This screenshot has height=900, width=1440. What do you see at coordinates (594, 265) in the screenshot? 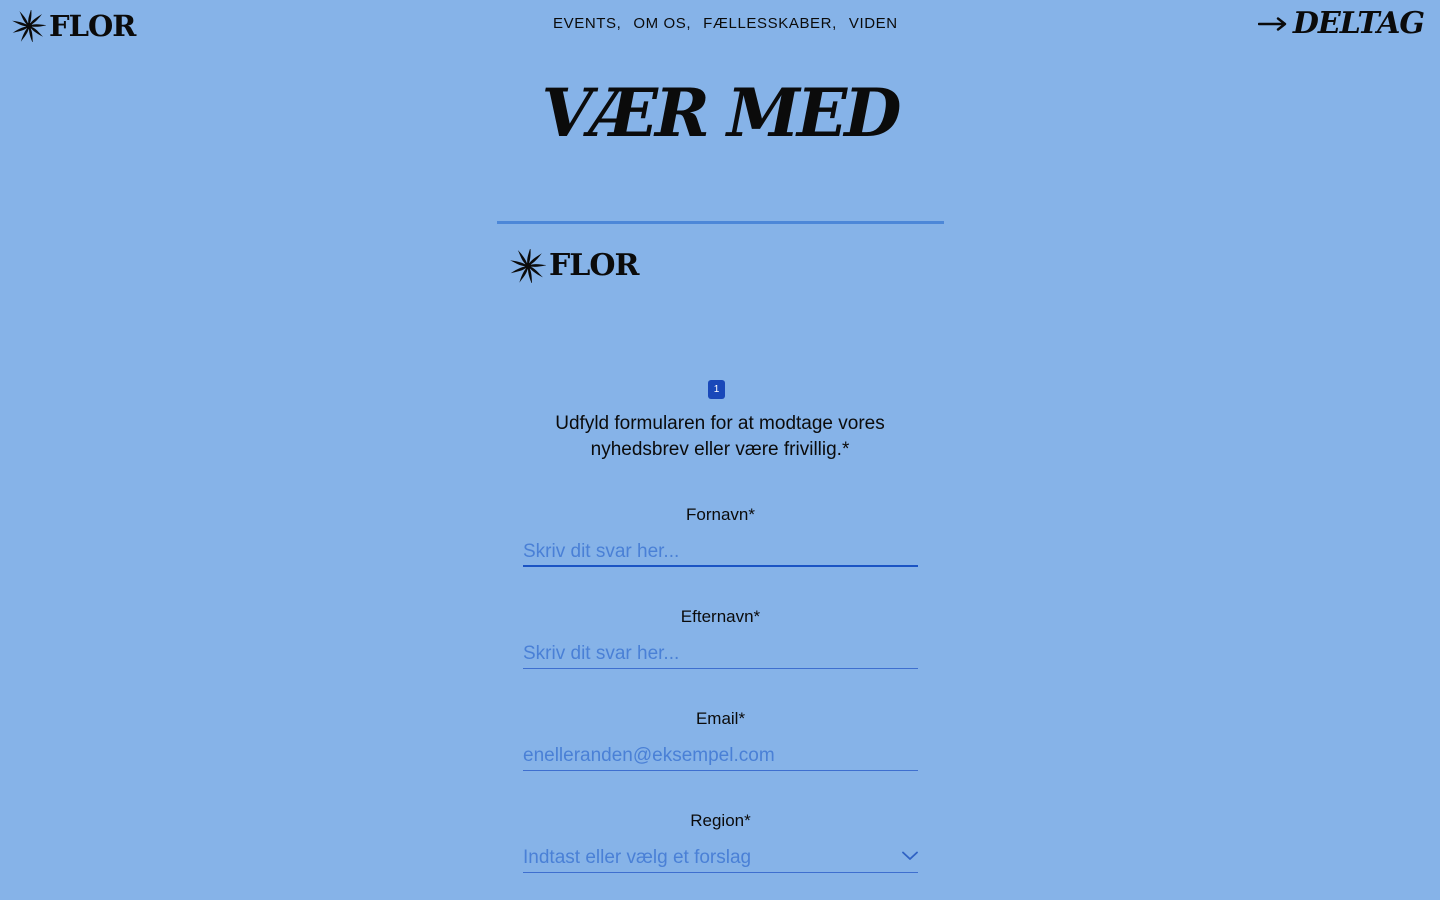
I see `form-logo-wordmark: FLOR` at bounding box center [594, 265].